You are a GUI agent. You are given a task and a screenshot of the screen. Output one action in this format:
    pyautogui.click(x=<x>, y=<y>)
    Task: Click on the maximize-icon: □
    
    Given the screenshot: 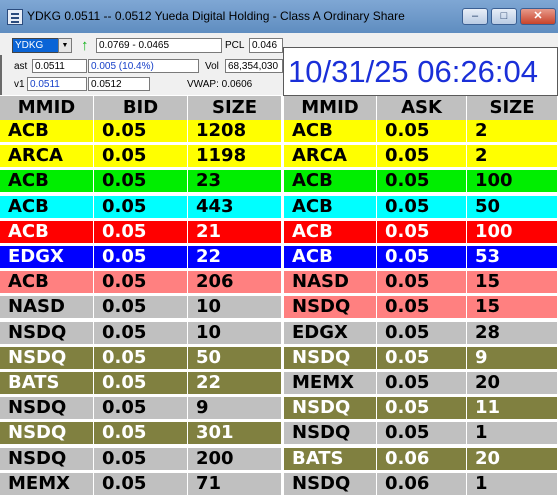 What is the action you would take?
    pyautogui.click(x=504, y=16)
    